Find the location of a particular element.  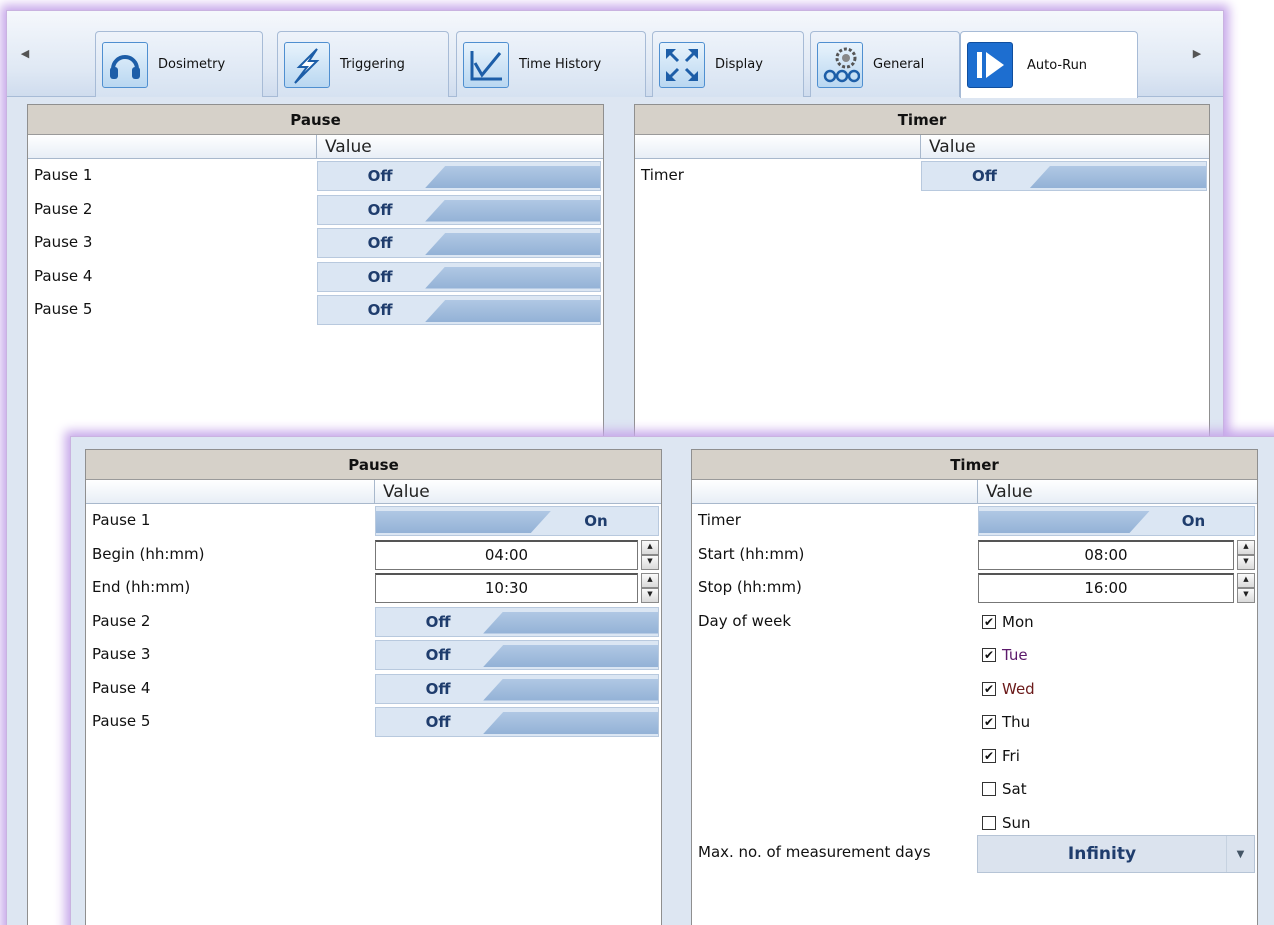

timer-toggle: Off is located at coordinates (1064, 176).